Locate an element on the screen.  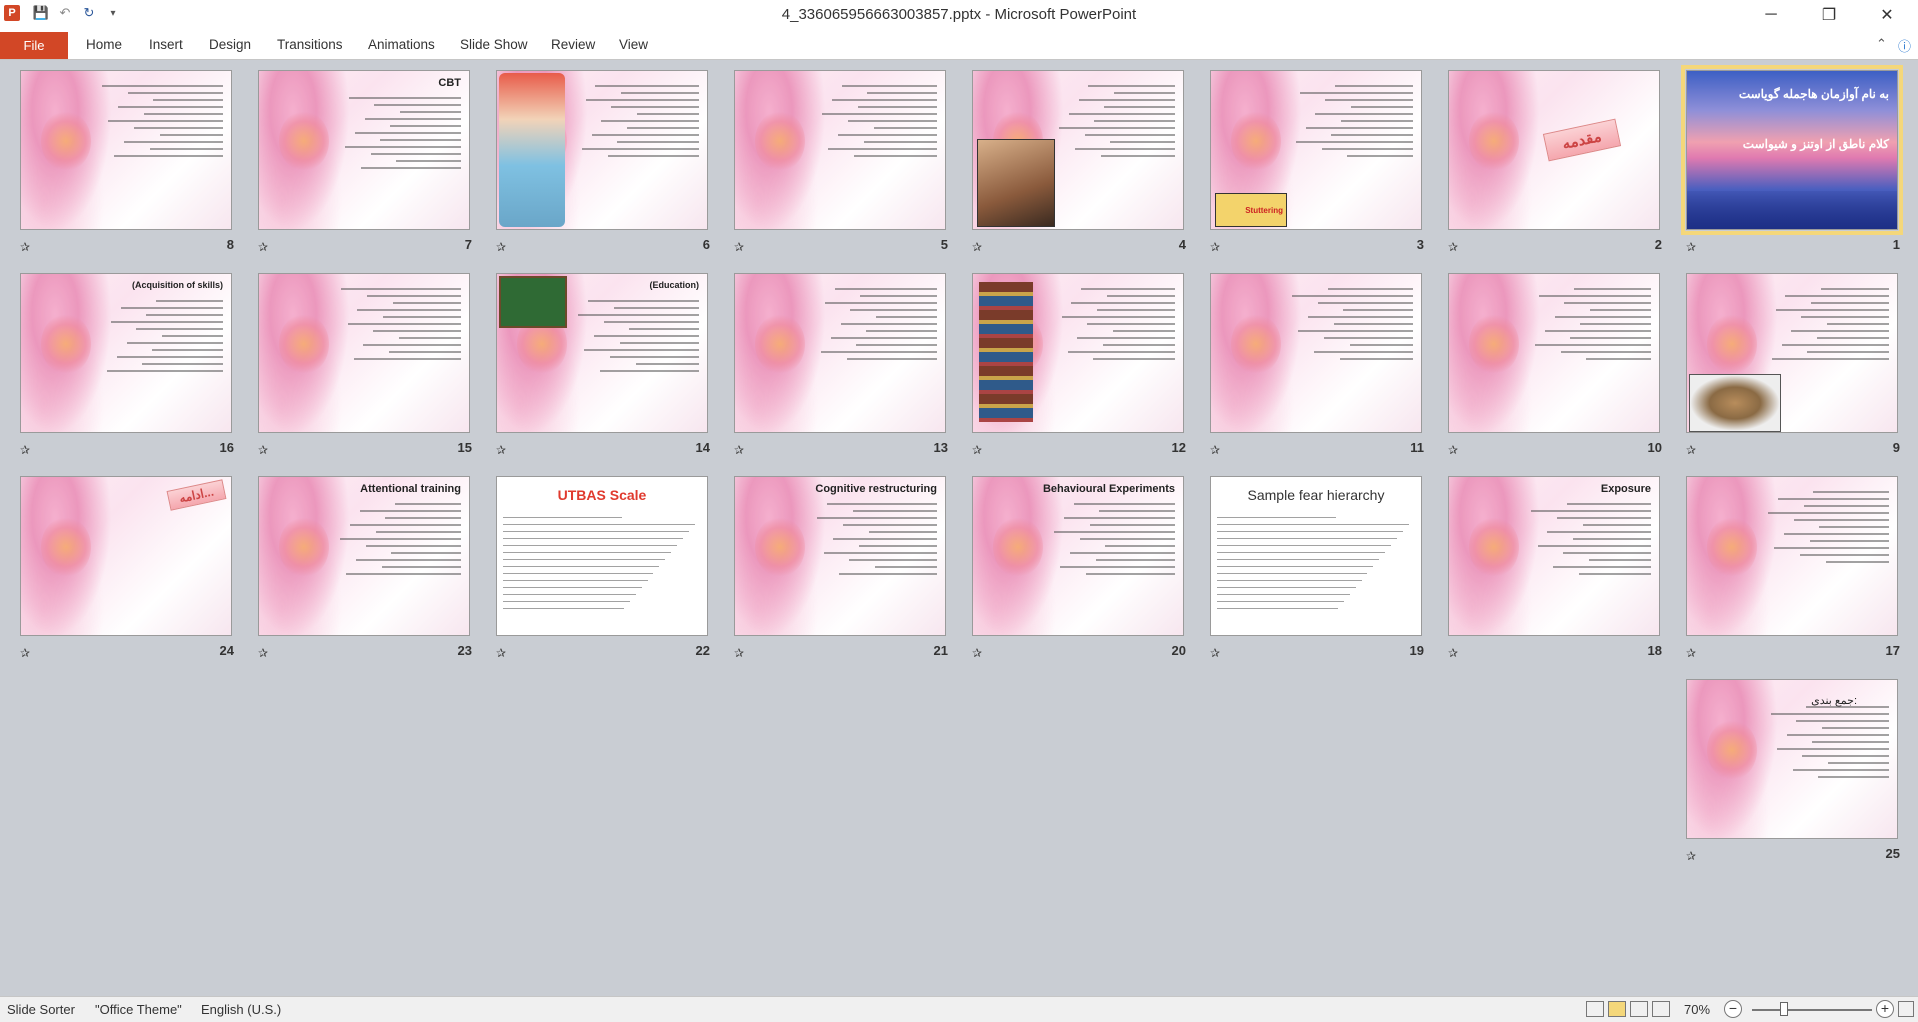
restore-button: ❐ is located at coordinates (1829, 15).